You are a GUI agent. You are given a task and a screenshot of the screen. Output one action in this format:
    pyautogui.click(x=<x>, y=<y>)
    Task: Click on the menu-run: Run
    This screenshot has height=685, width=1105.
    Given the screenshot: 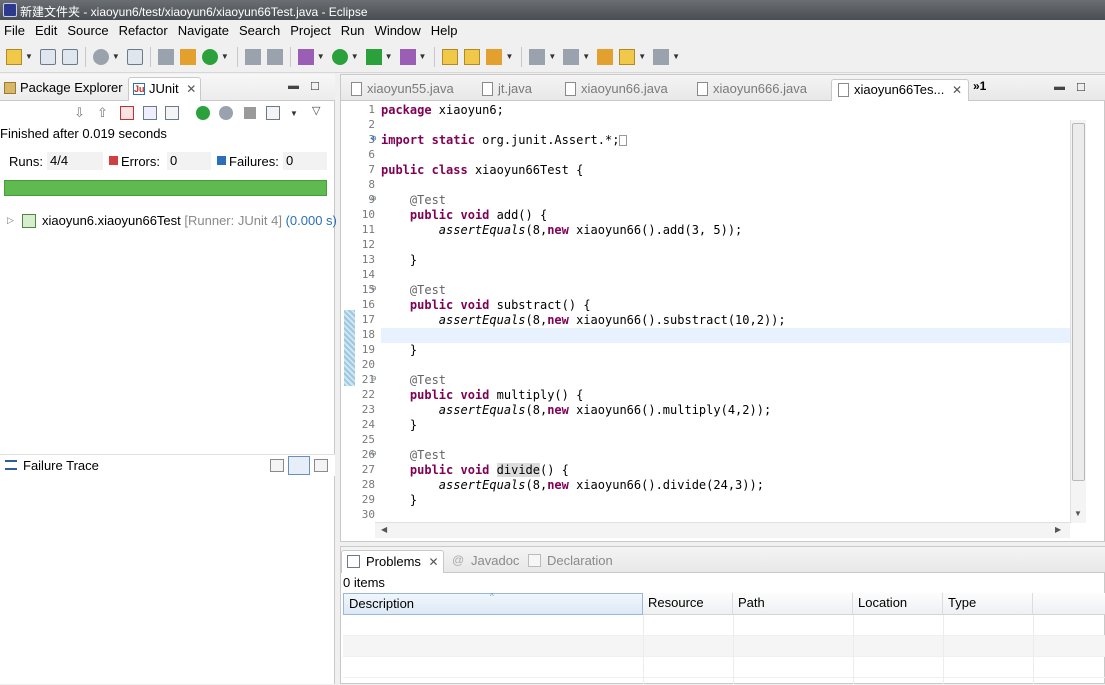 What is the action you would take?
    pyautogui.click(x=354, y=30)
    